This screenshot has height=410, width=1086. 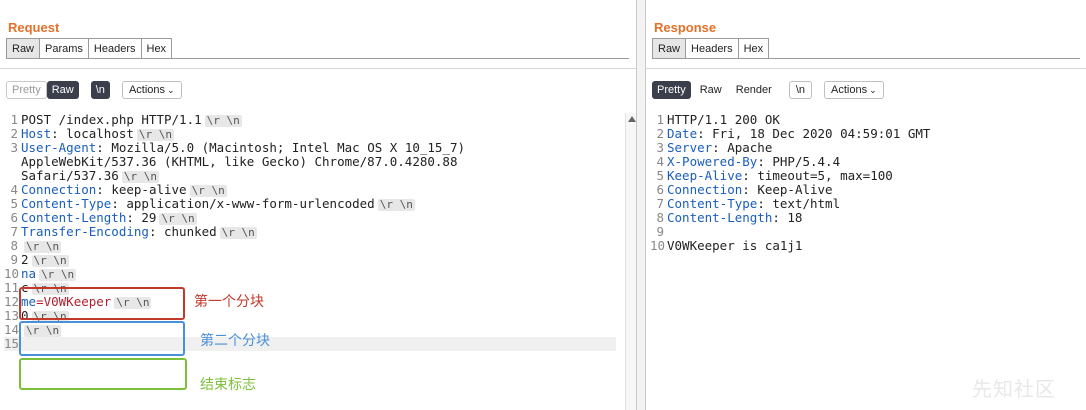 What do you see at coordinates (630, 261) in the screenshot?
I see `request-scrollbar` at bounding box center [630, 261].